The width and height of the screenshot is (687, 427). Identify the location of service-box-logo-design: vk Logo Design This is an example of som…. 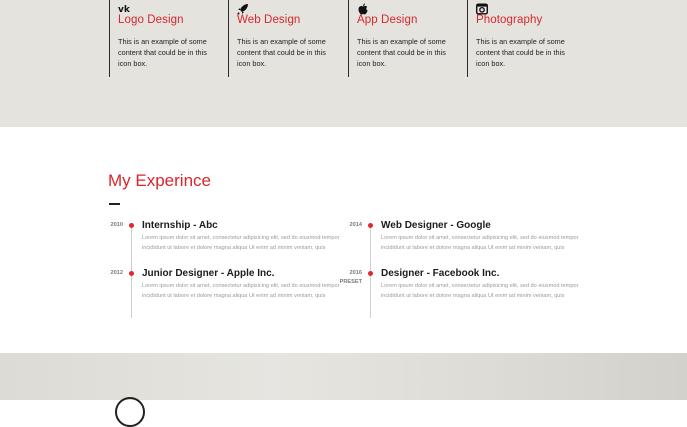
(168, 38).